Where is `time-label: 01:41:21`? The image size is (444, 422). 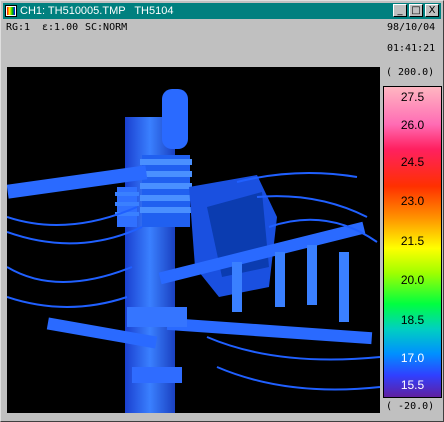 time-label: 01:41:21 is located at coordinates (411, 48).